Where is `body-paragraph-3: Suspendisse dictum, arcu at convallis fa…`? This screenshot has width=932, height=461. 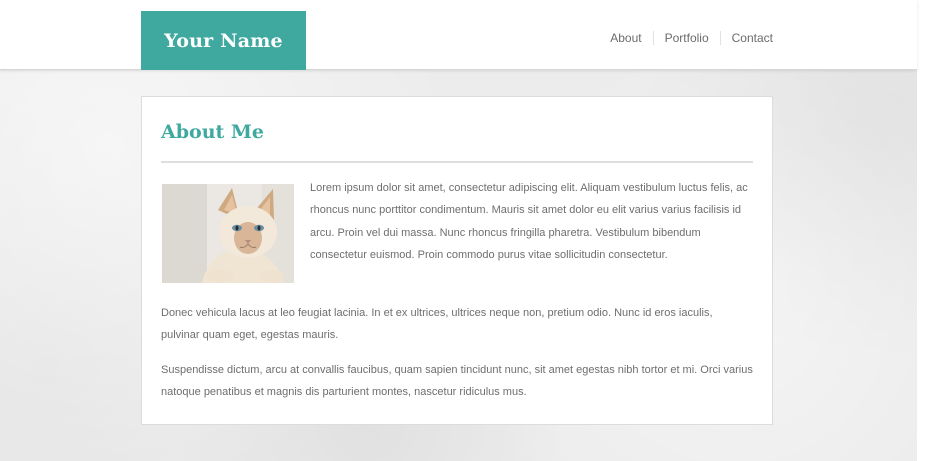 body-paragraph-3: Suspendisse dictum, arcu at convallis fa… is located at coordinates (457, 381).